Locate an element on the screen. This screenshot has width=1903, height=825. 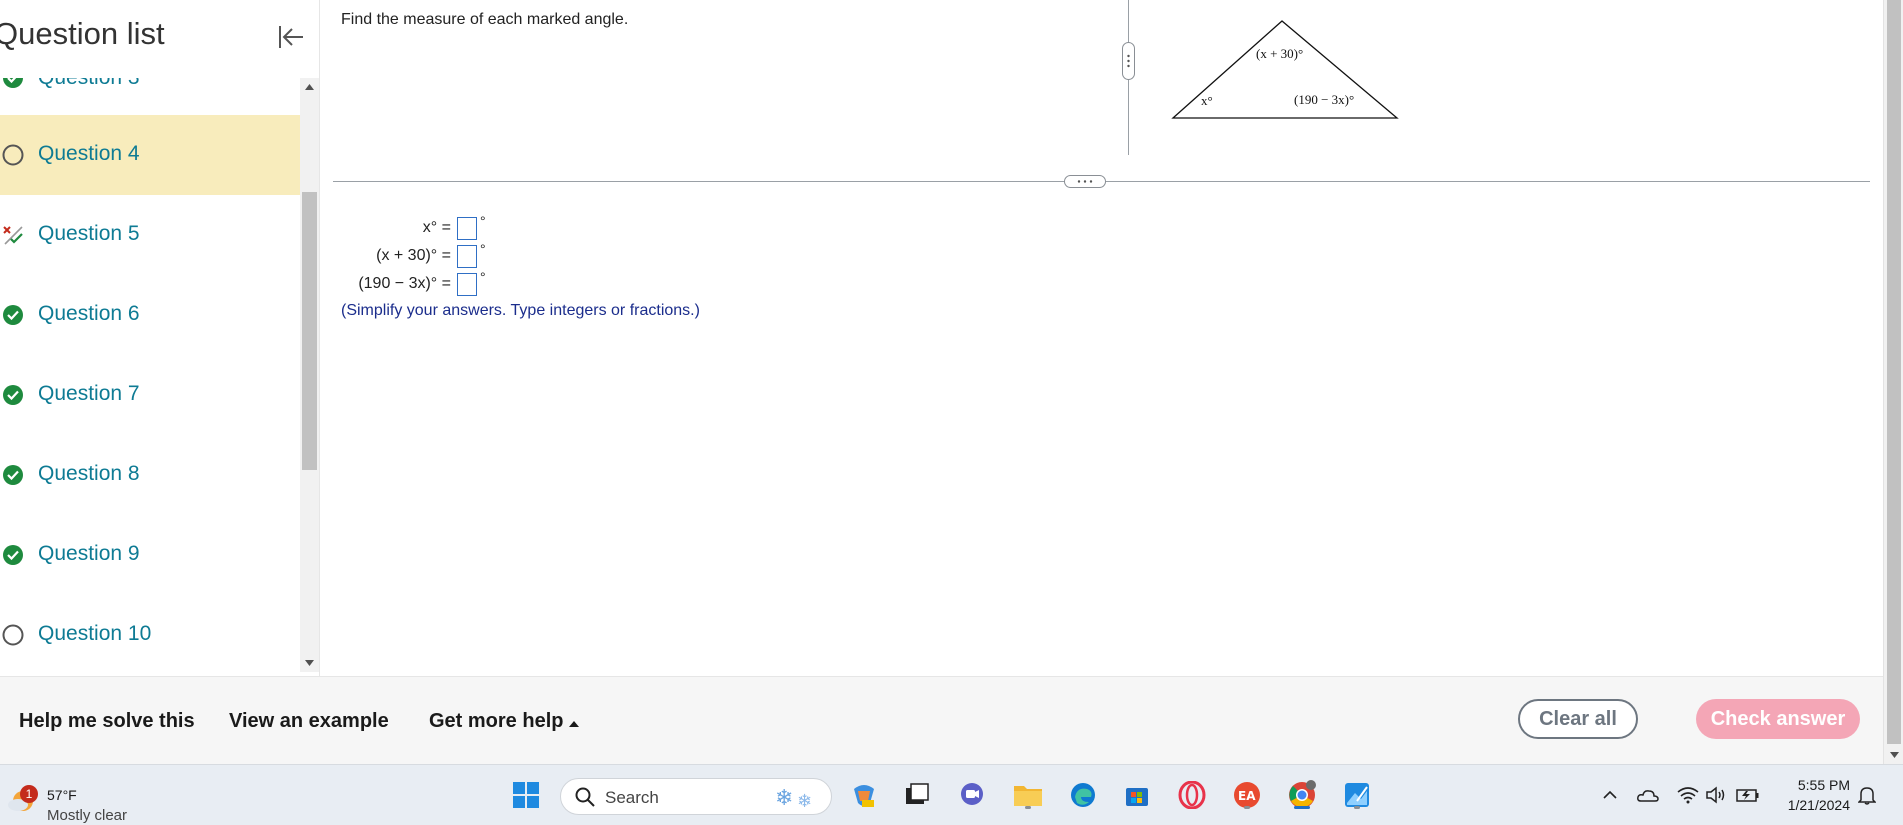
clear-all-button: Clear all is located at coordinates (1578, 719).